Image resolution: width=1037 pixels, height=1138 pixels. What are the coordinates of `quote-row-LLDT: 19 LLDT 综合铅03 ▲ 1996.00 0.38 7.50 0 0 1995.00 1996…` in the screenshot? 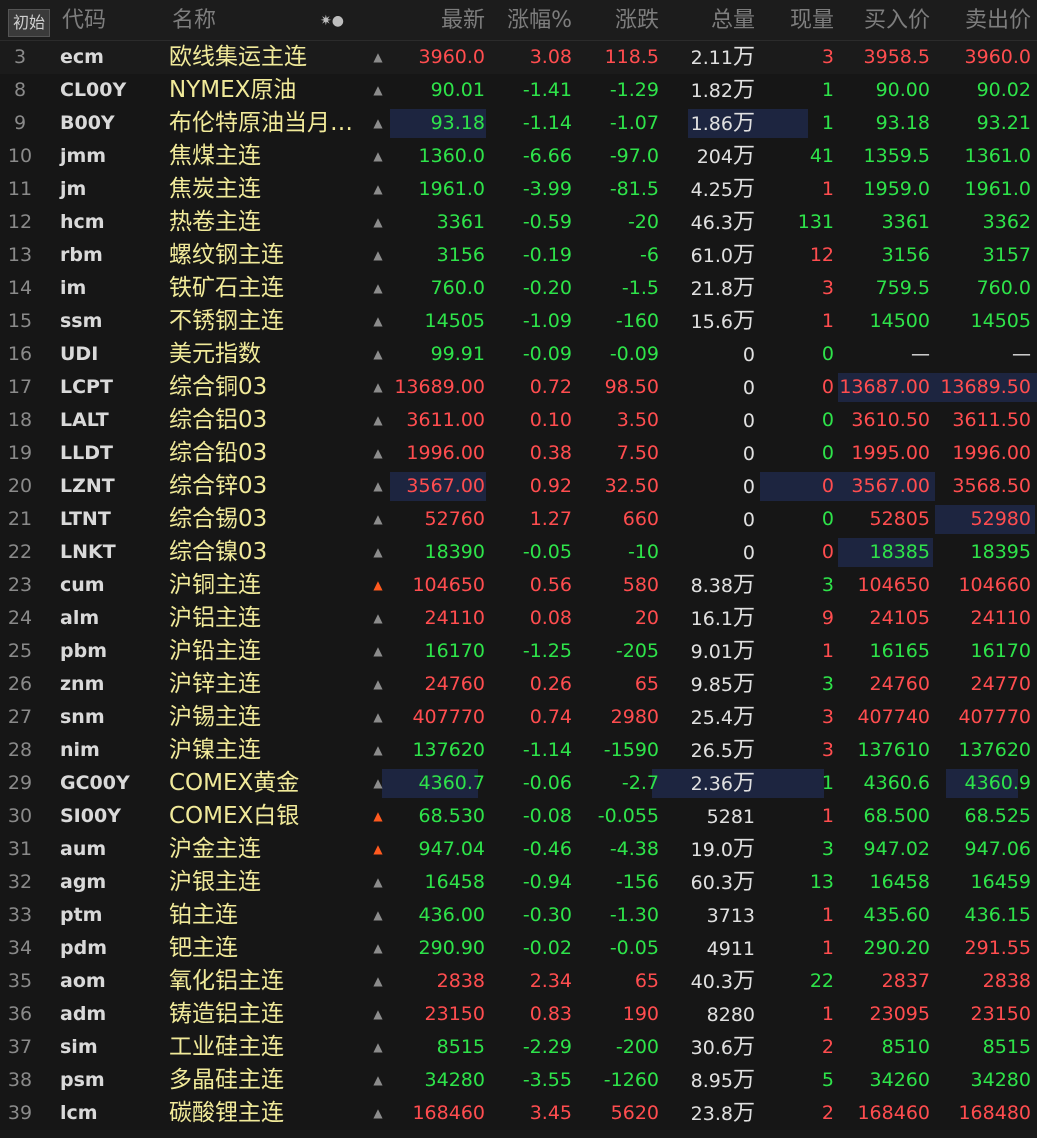 It's located at (518, 453).